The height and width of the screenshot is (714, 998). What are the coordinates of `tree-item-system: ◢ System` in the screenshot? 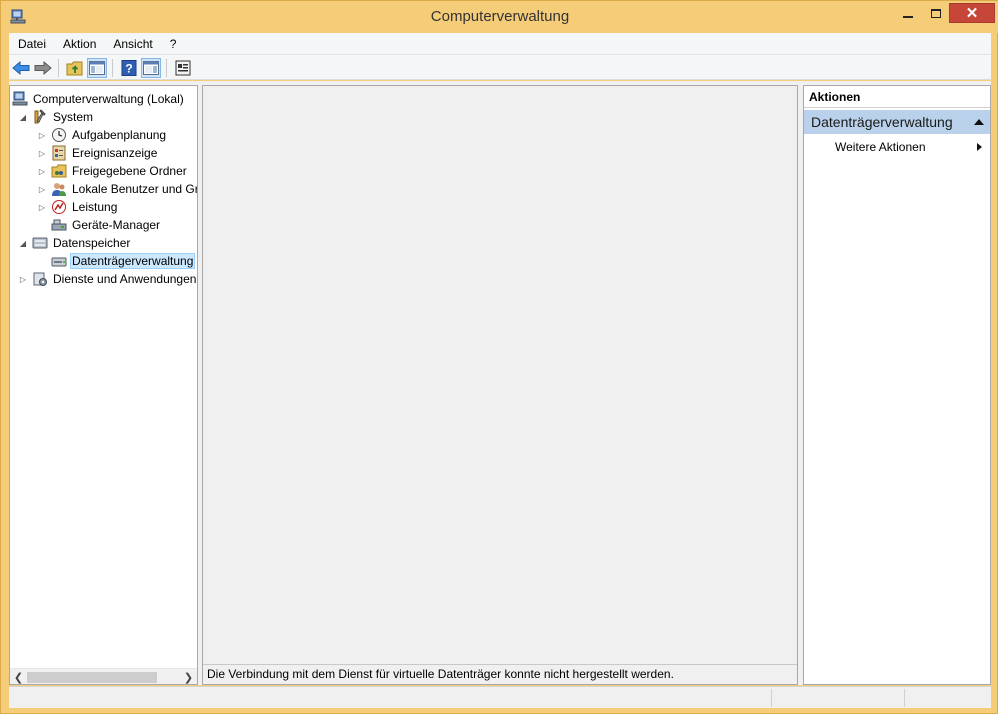 It's located at (56, 117).